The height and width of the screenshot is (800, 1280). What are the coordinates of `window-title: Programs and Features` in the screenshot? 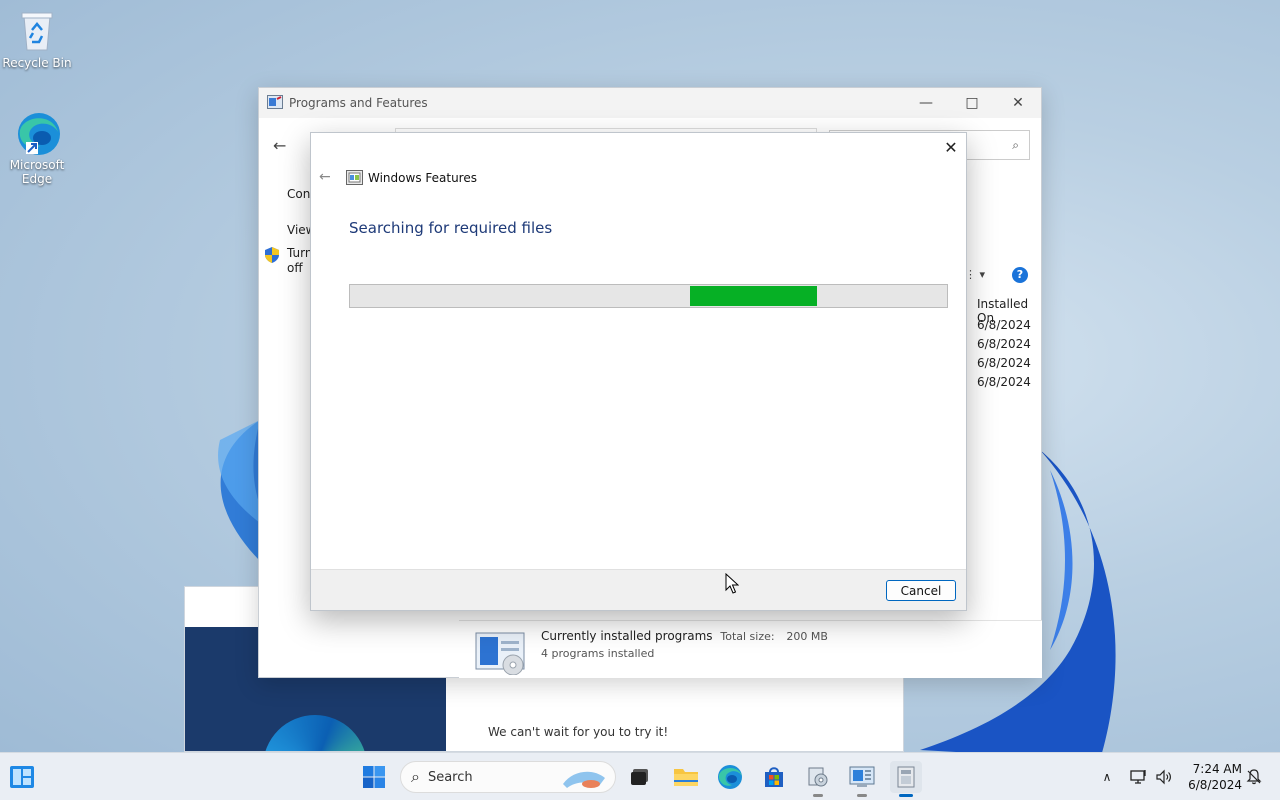 It's located at (358, 103).